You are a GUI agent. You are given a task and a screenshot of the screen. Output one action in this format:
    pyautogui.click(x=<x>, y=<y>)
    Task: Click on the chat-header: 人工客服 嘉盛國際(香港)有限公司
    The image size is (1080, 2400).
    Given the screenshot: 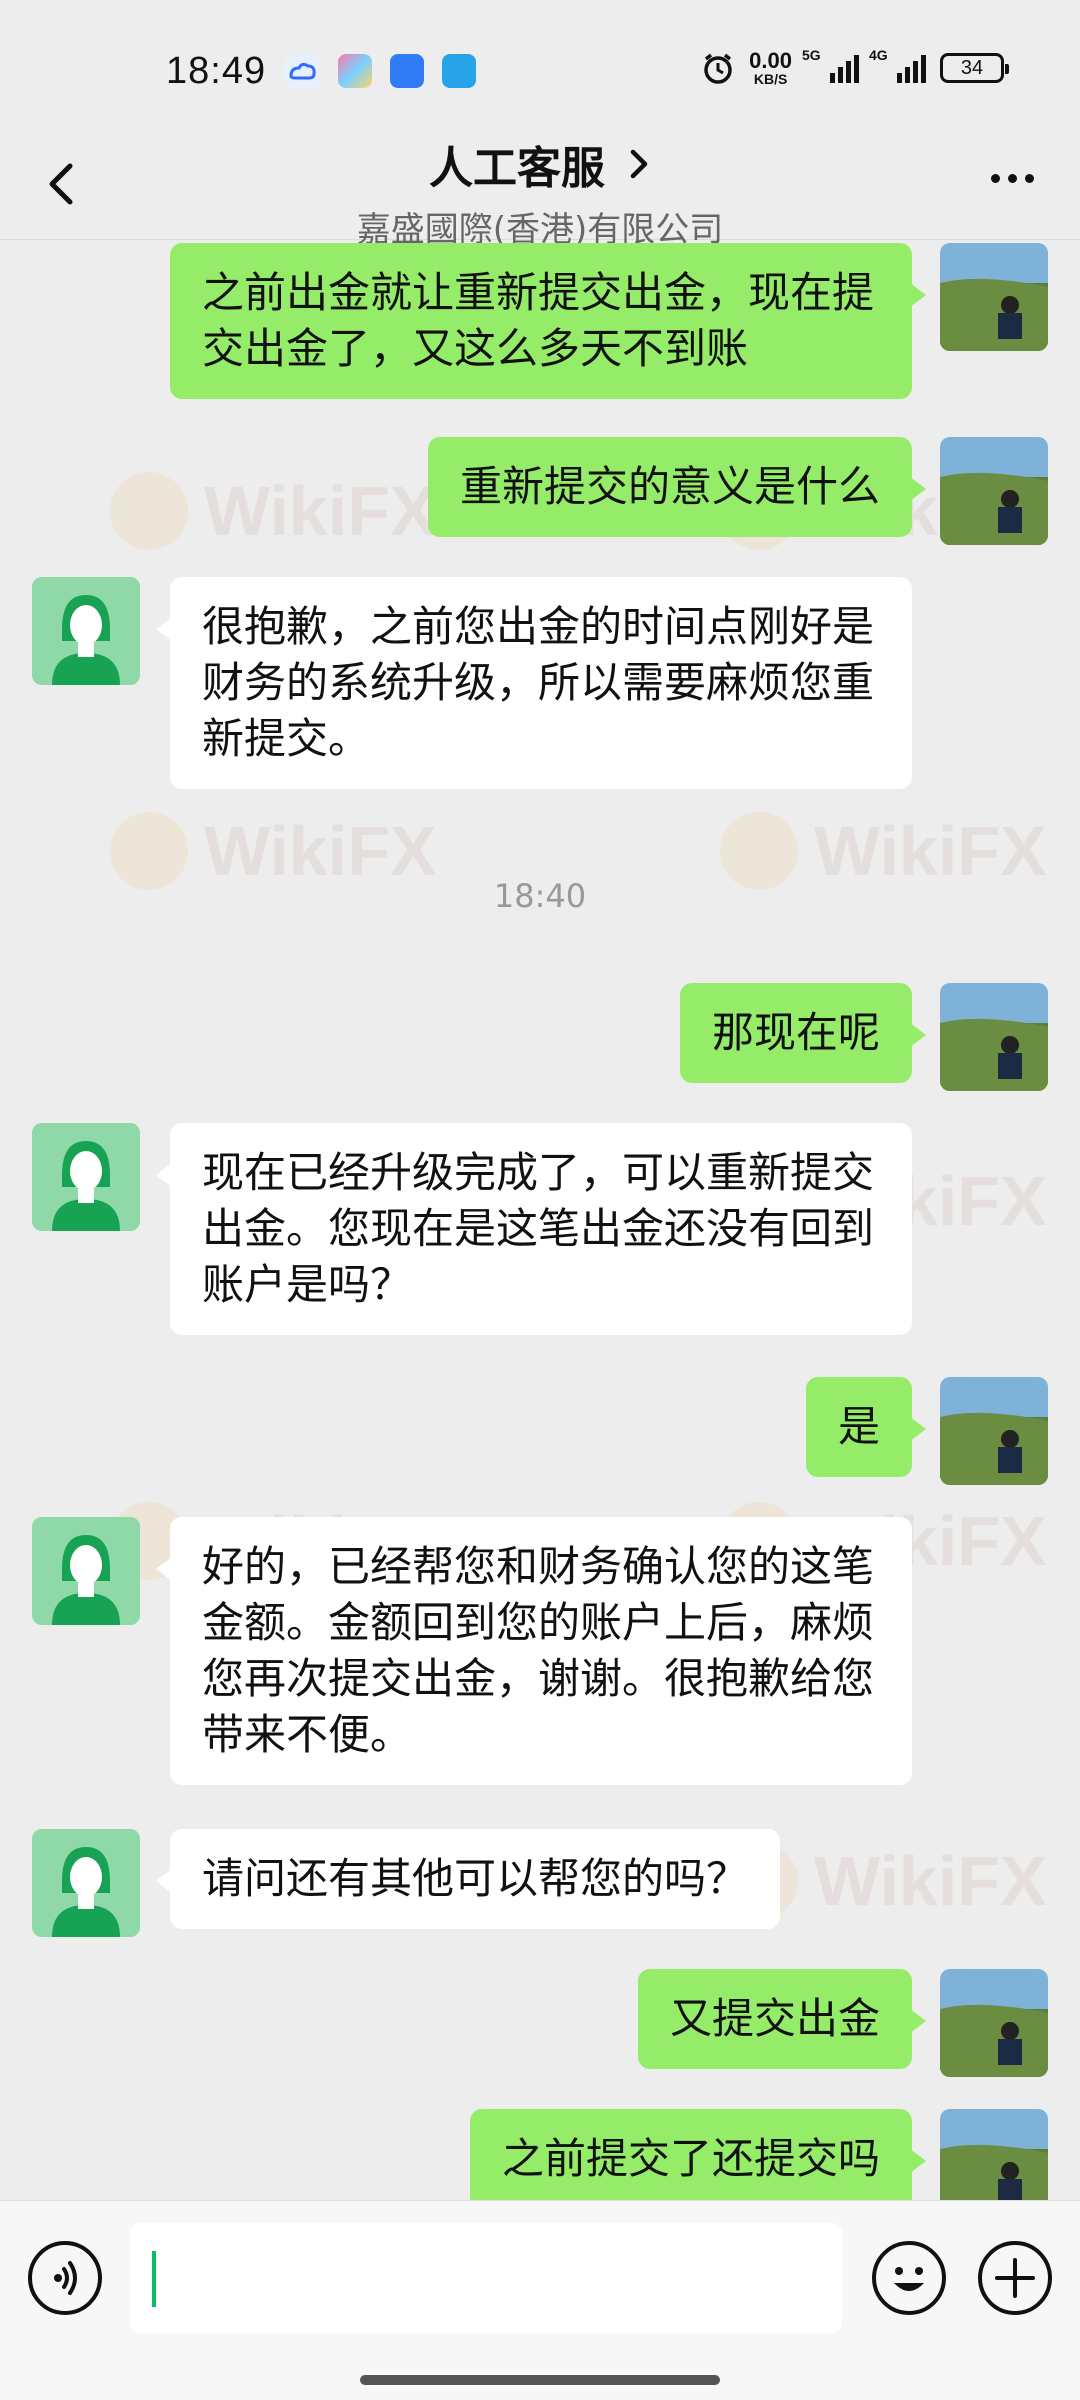 What is the action you would take?
    pyautogui.click(x=540, y=190)
    